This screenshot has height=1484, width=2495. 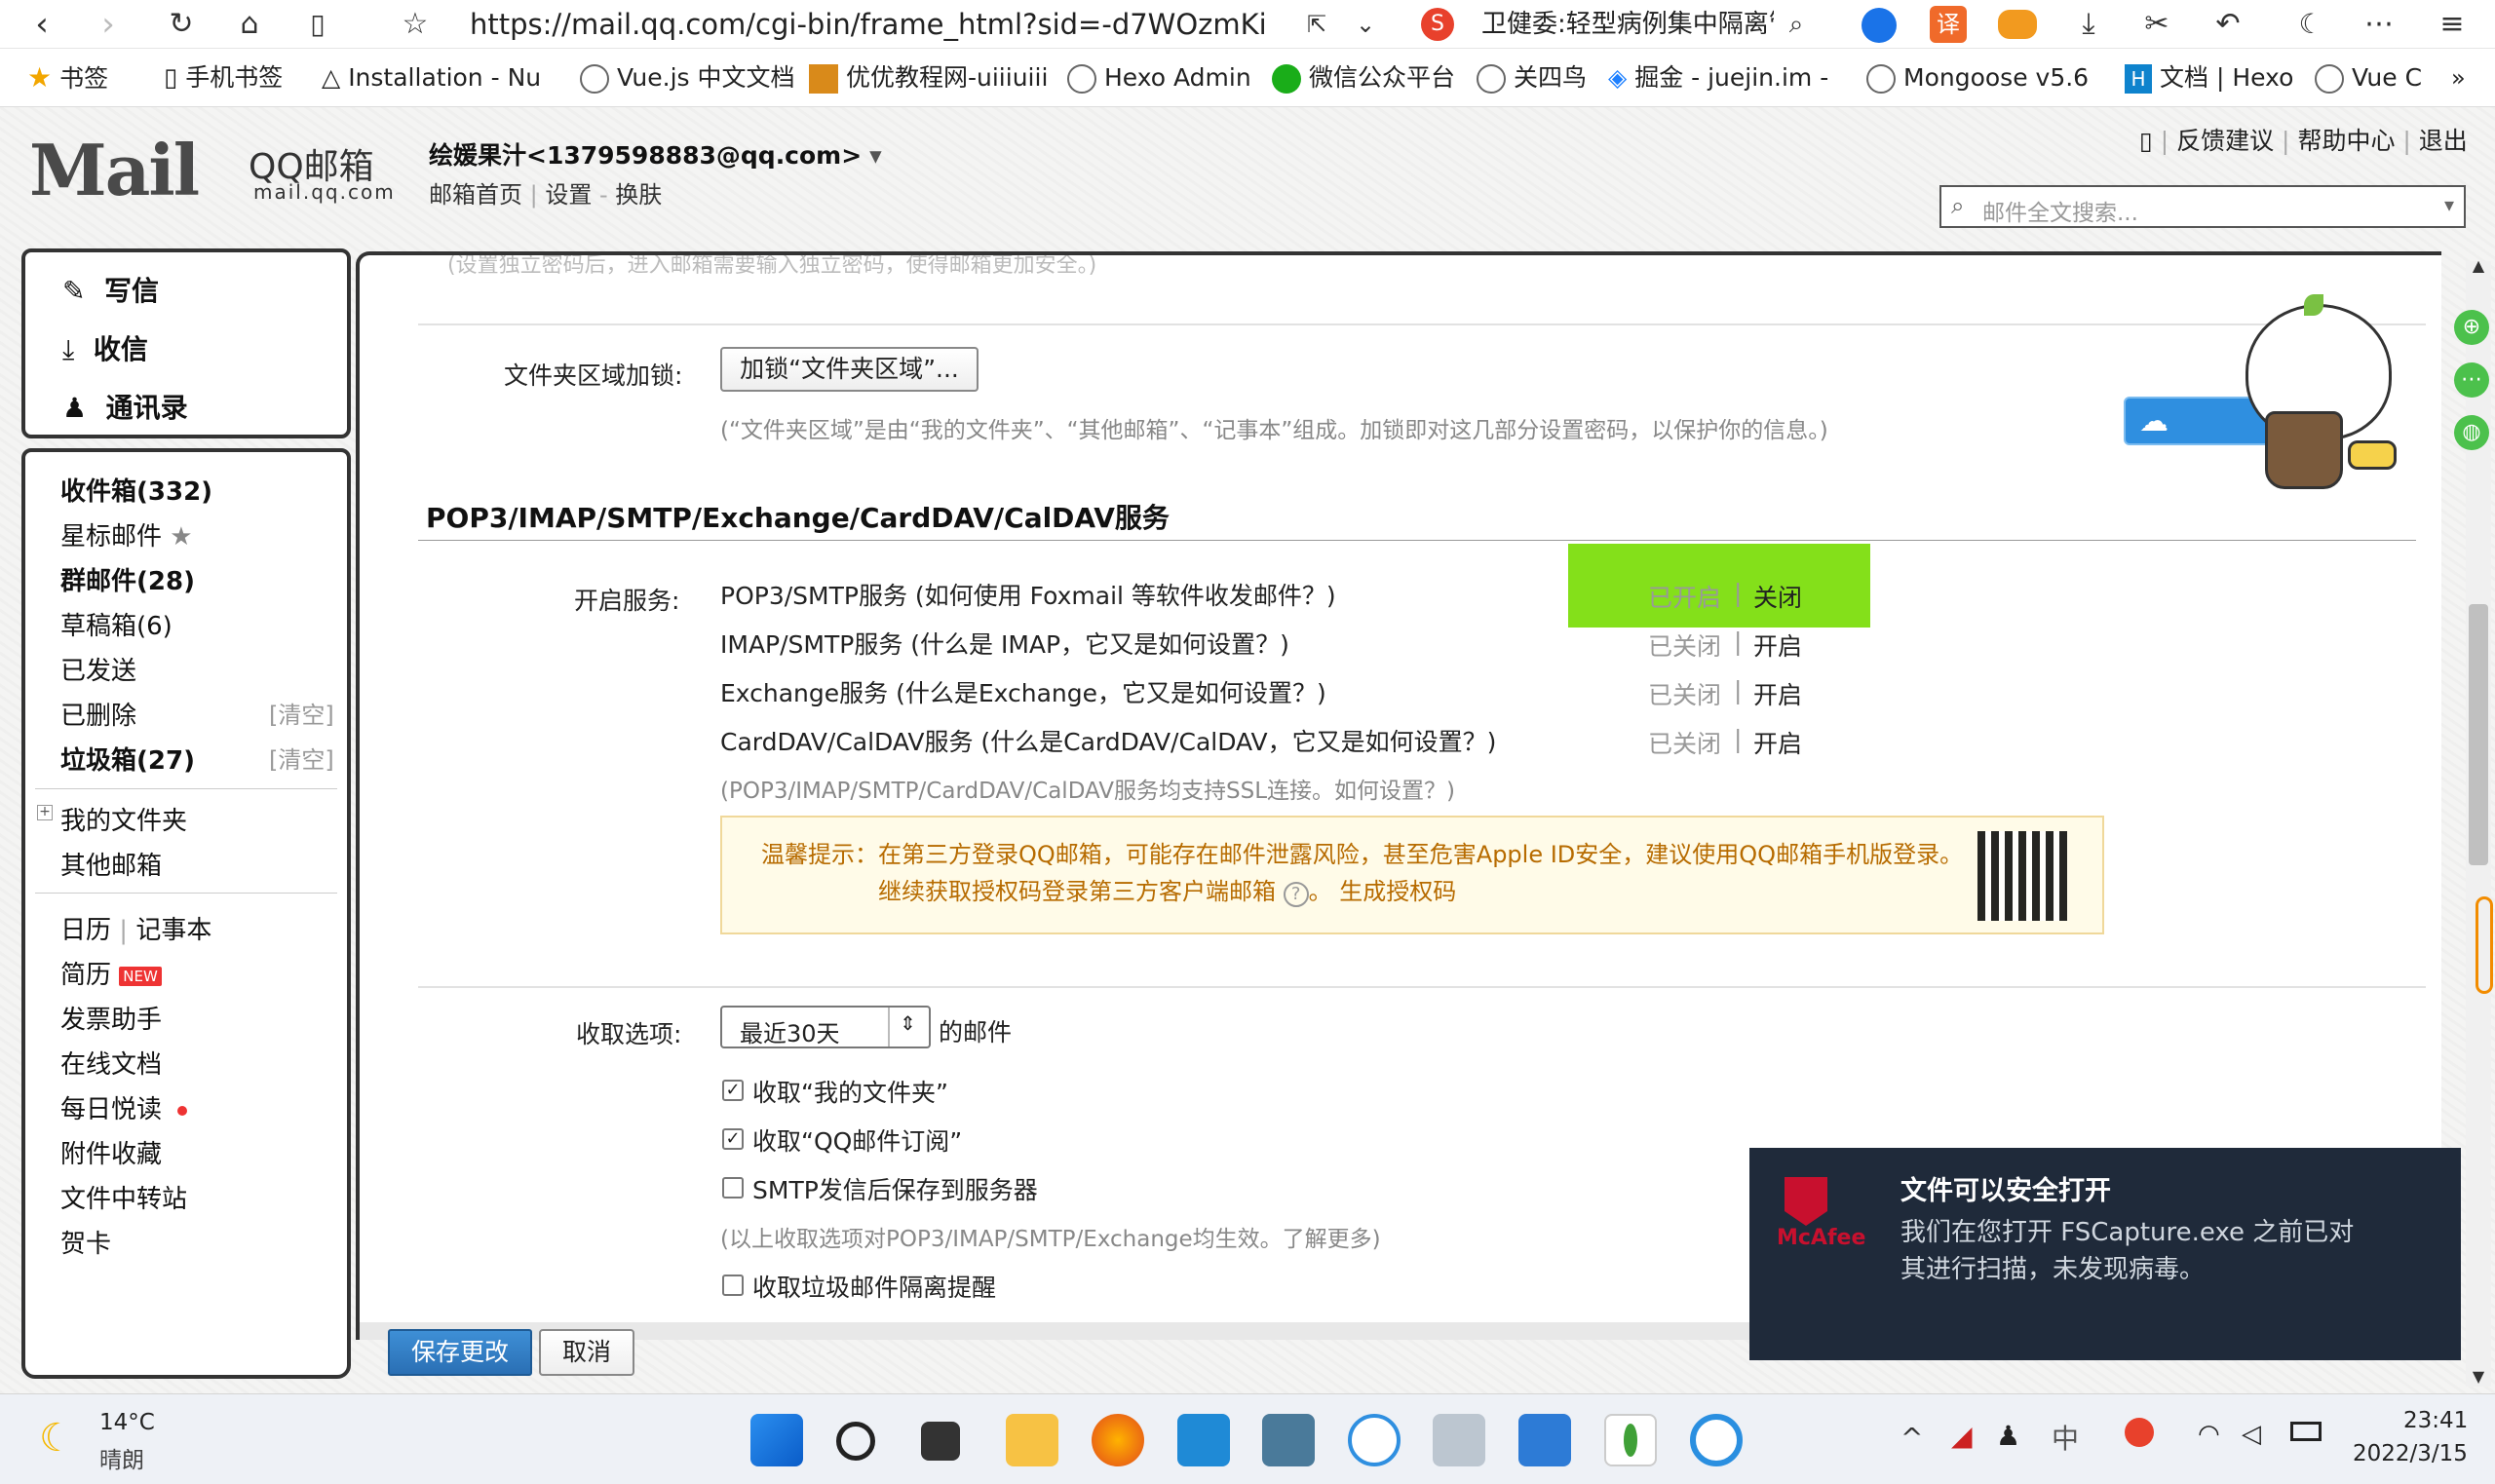 What do you see at coordinates (41, 24) in the screenshot?
I see `back-icon: ‹` at bounding box center [41, 24].